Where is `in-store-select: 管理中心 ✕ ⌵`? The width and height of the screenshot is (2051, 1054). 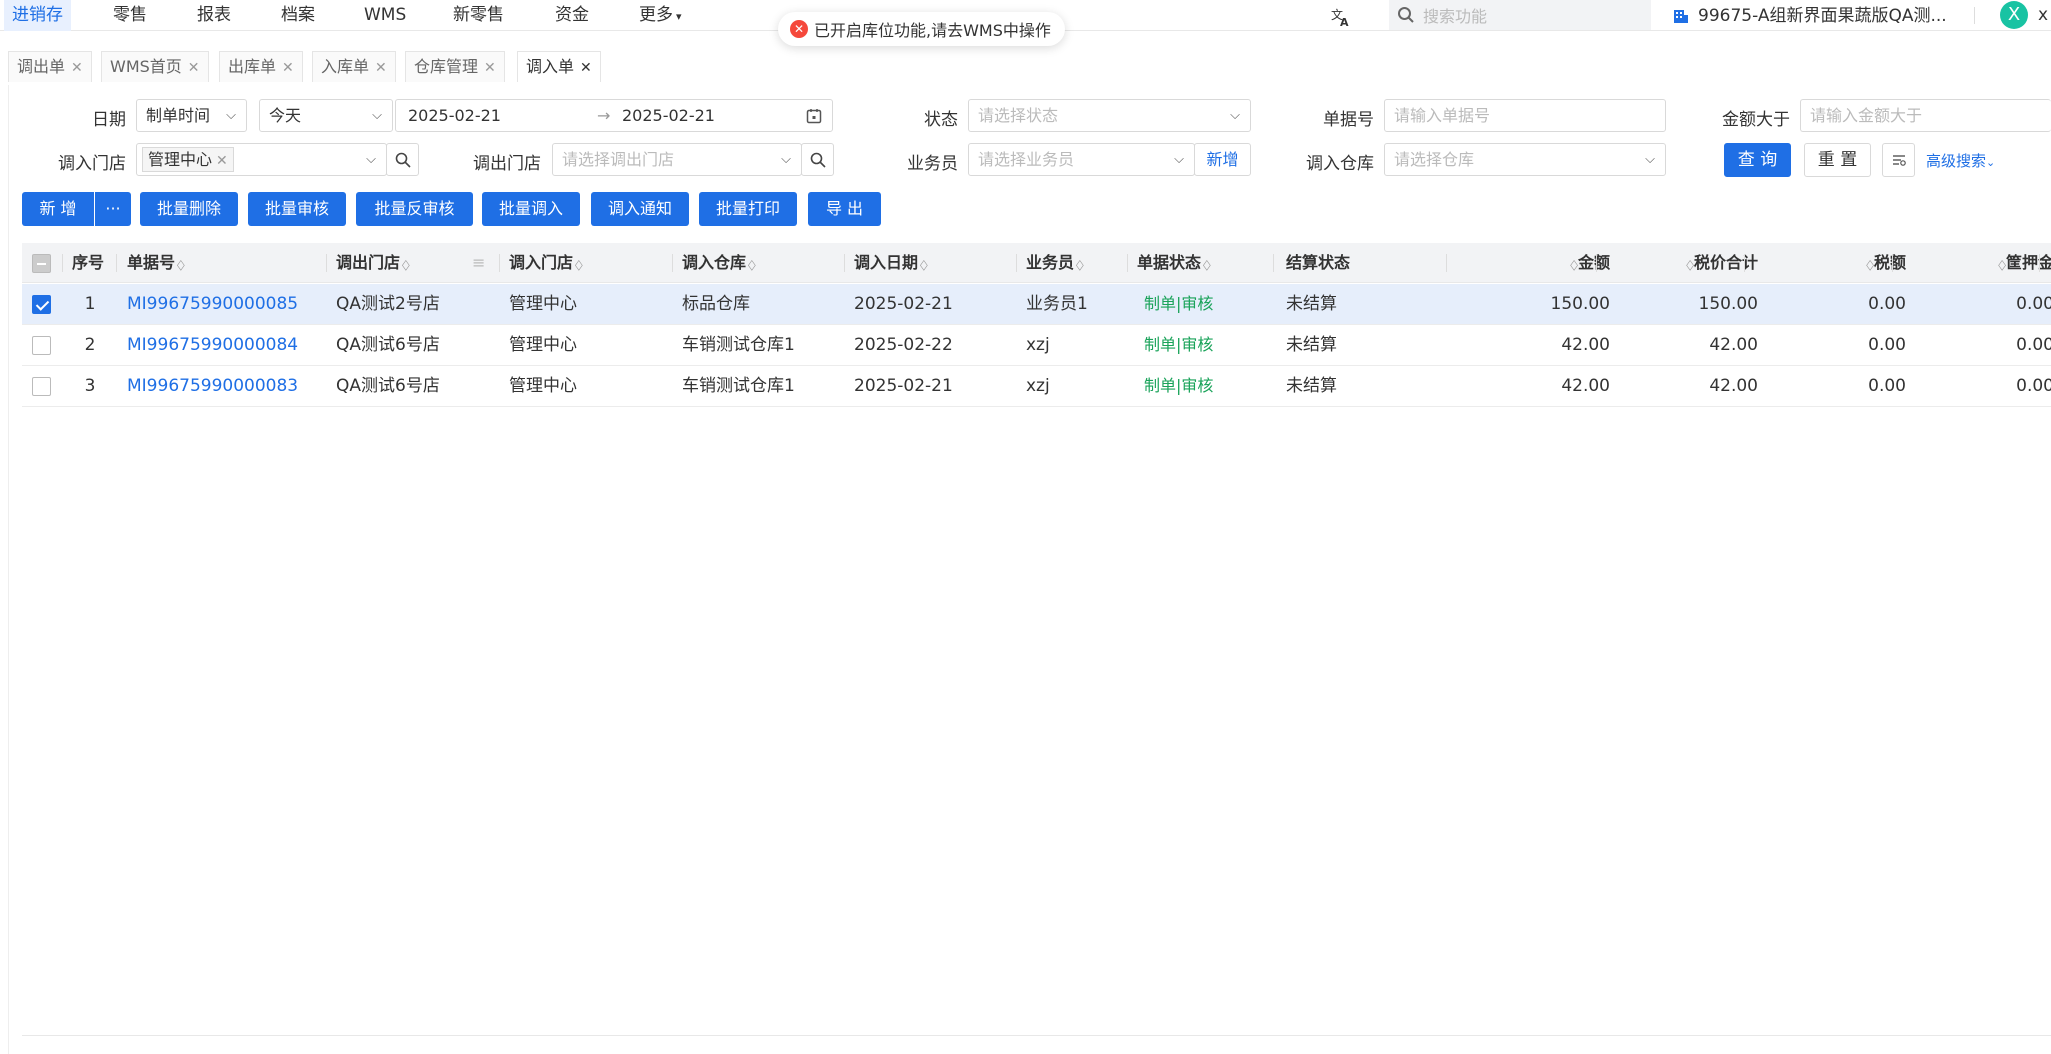 in-store-select: 管理中心 ✕ ⌵ is located at coordinates (261, 159).